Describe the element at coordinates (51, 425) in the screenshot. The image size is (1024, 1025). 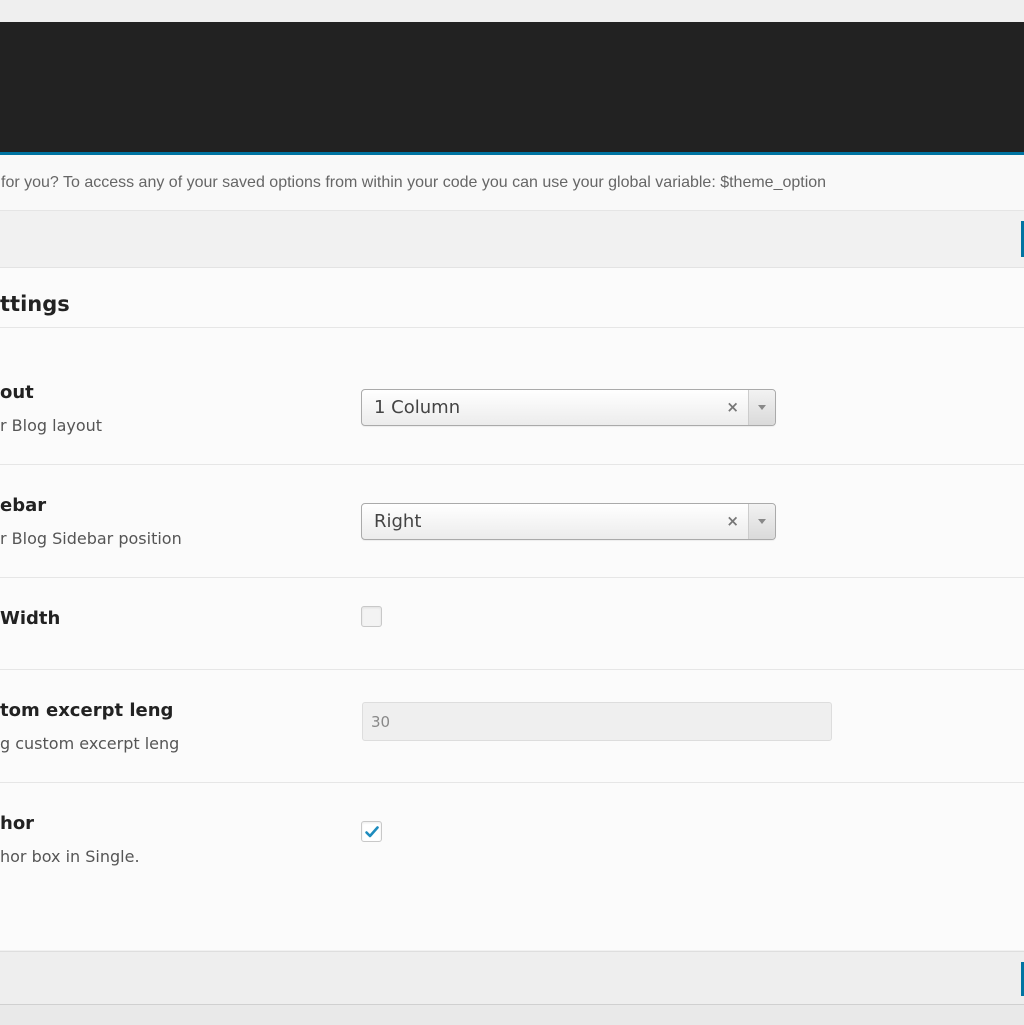
I see `option-blog-layout-description: r Blog layout` at that location.